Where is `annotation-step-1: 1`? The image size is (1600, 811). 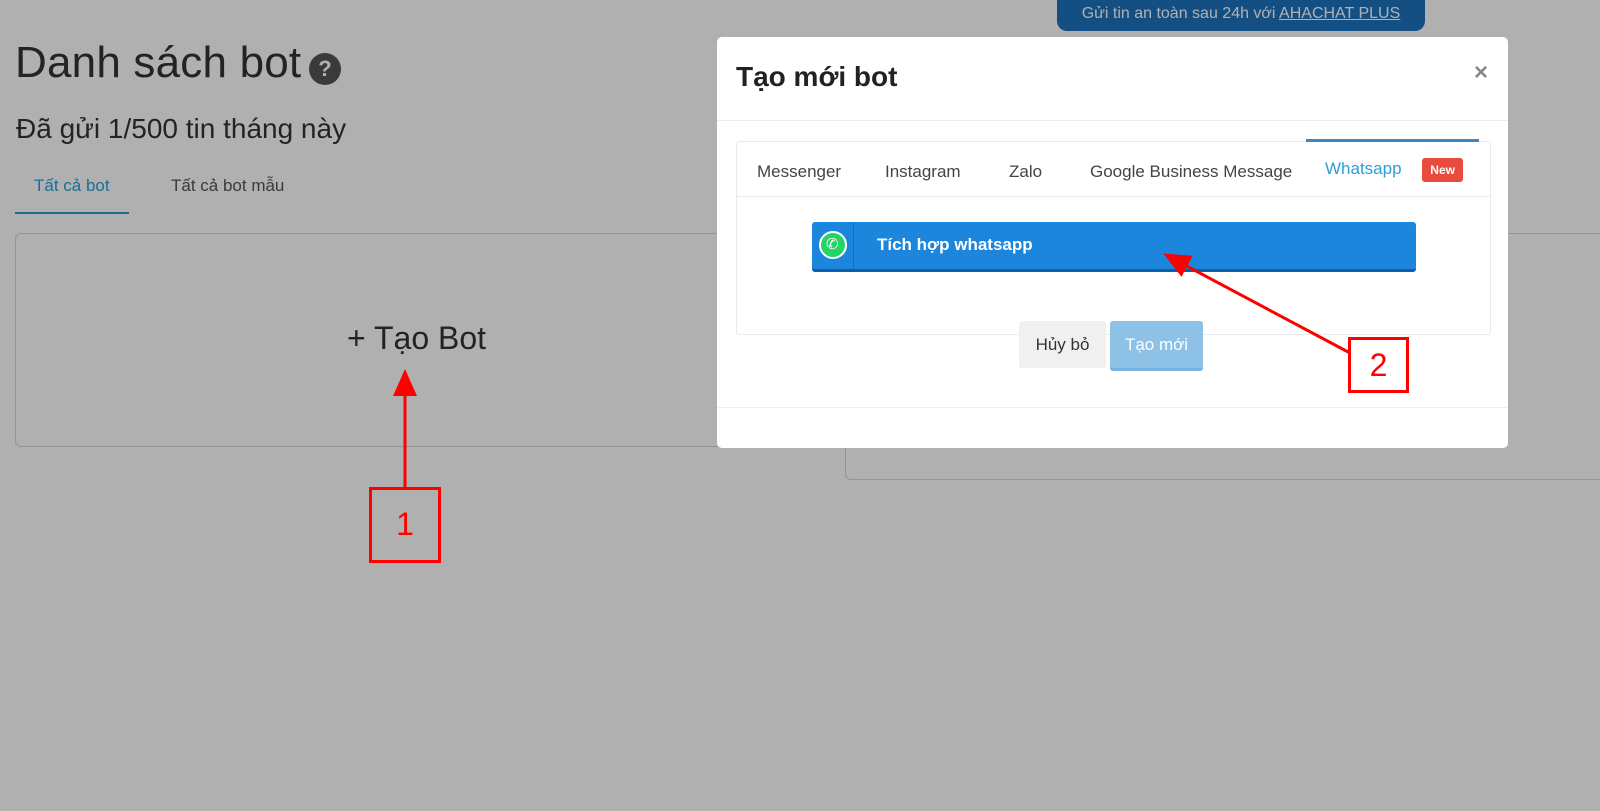 annotation-step-1: 1 is located at coordinates (405, 525).